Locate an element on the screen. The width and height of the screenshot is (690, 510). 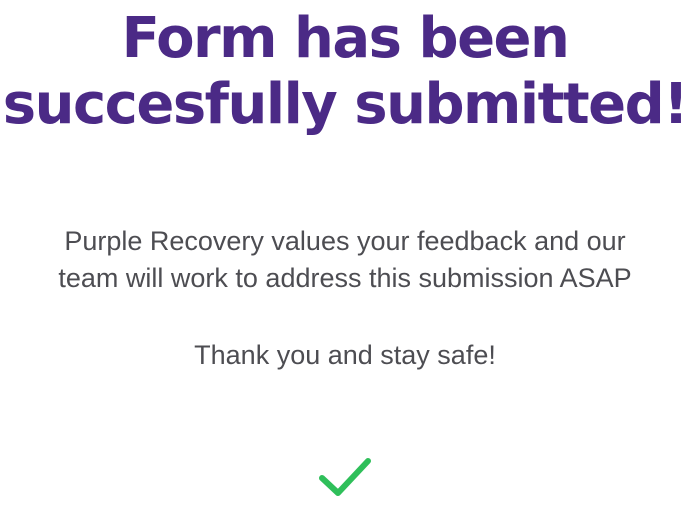
page-title-line-2: succesfully submitted! is located at coordinates (345, 104).